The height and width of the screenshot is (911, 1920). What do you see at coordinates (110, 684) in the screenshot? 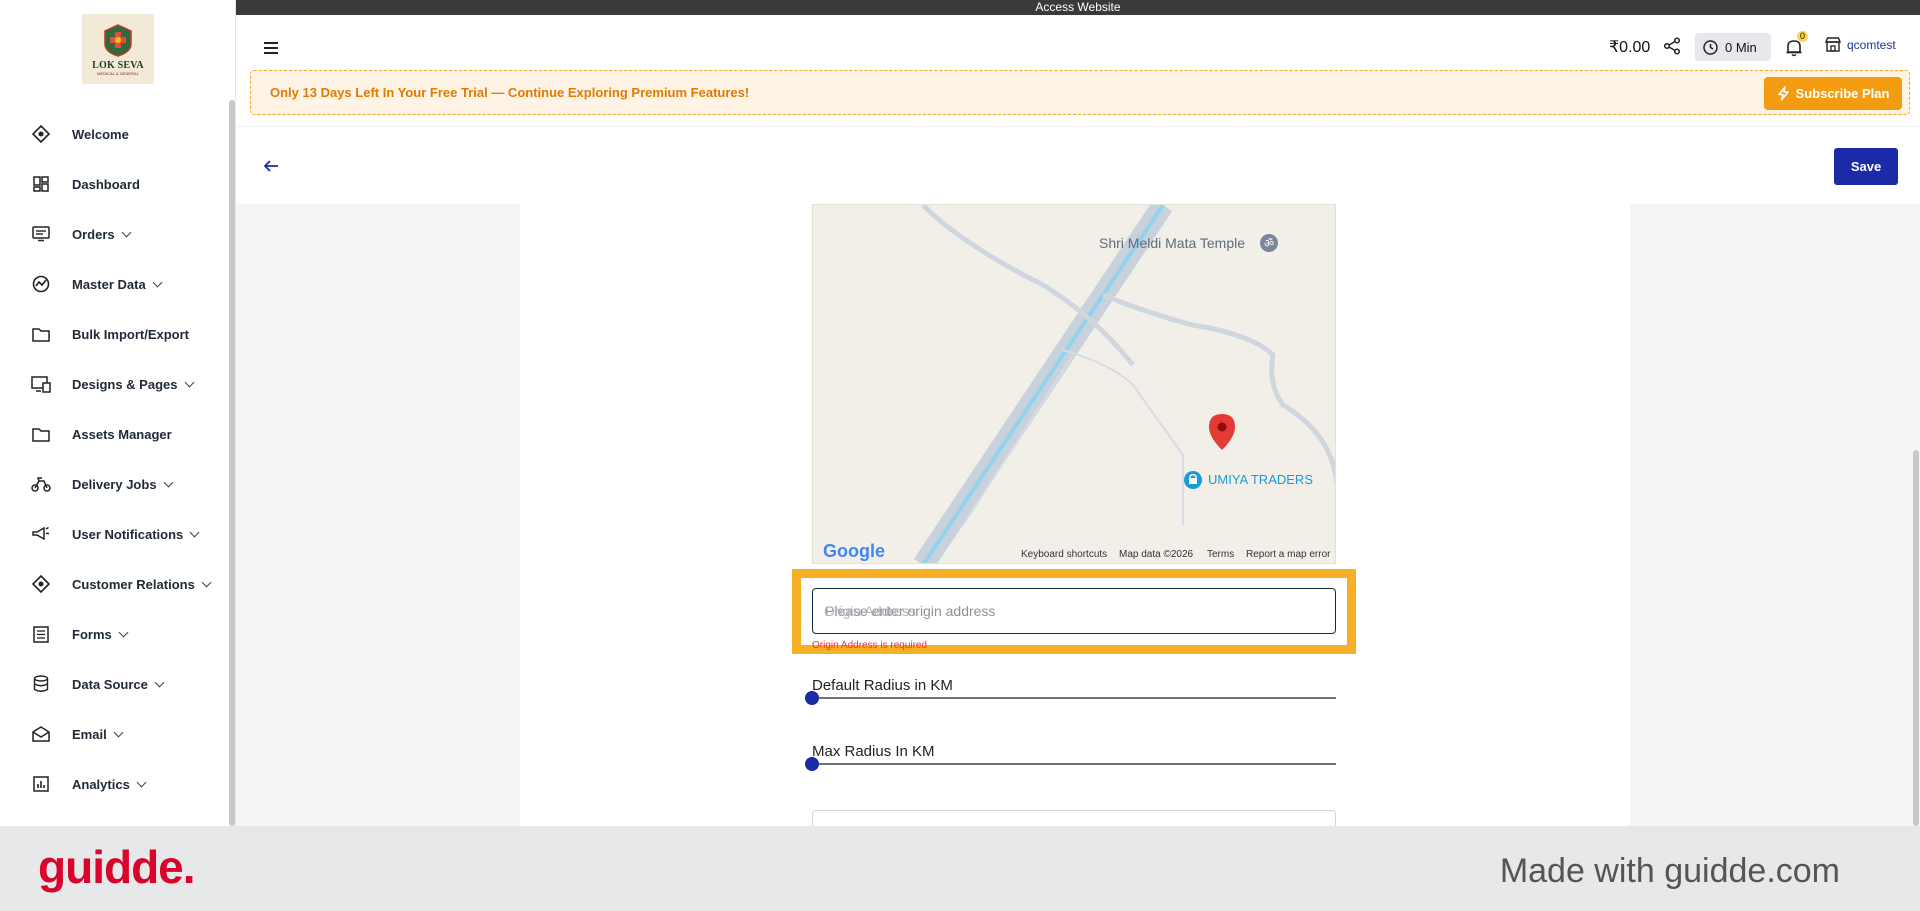
I see `sidebar-item-label: Data Source` at bounding box center [110, 684].